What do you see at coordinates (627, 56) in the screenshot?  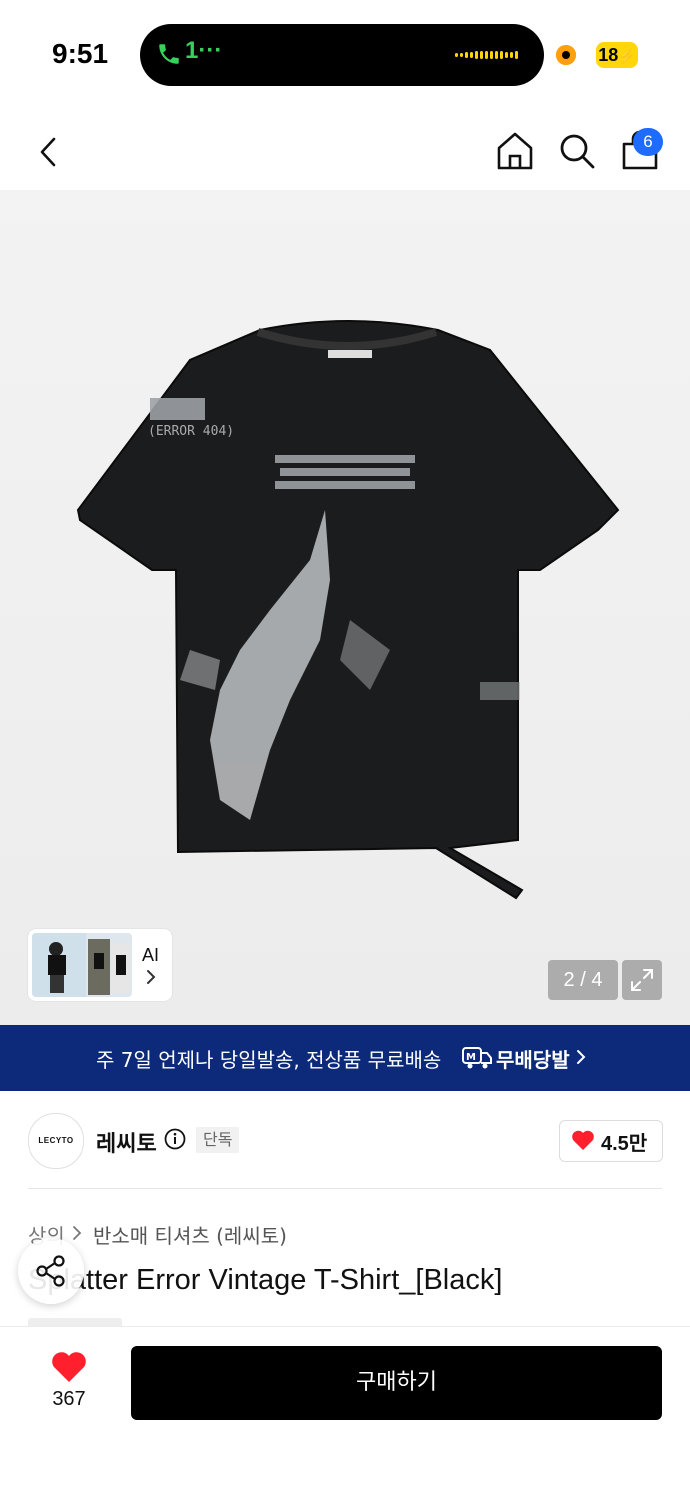 I see `charging-bolt-icon: ⚡` at bounding box center [627, 56].